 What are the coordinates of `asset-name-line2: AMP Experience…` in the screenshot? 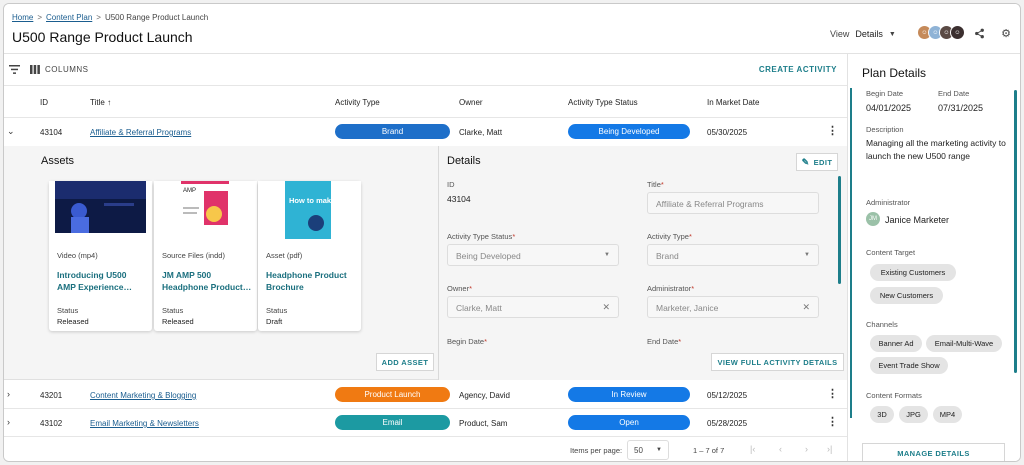 It's located at (102, 287).